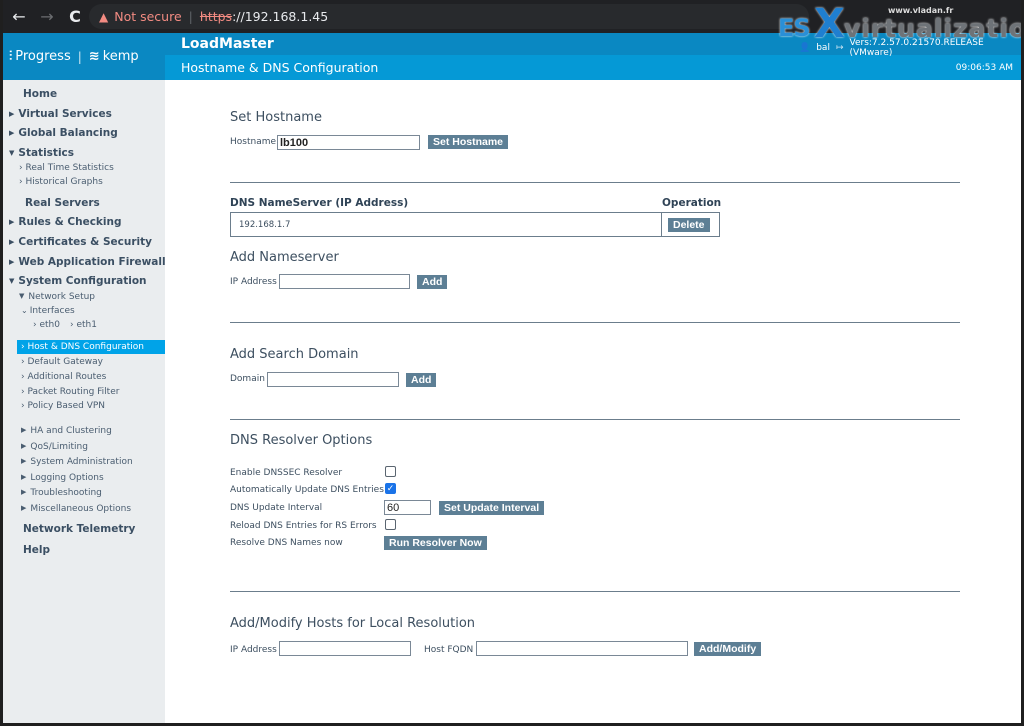 The width and height of the screenshot is (1024, 726). What do you see at coordinates (83, 325) in the screenshot?
I see `sidebar-item-eth1: › eth1` at bounding box center [83, 325].